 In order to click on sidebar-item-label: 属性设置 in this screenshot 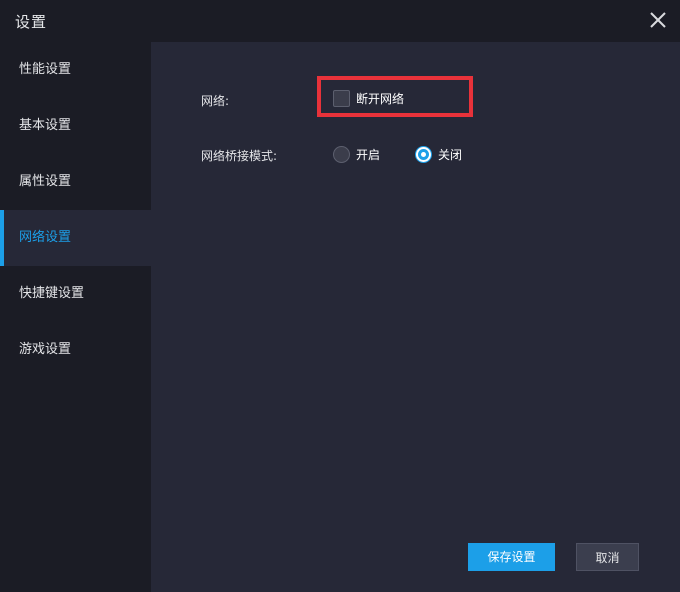, I will do `click(45, 181)`.